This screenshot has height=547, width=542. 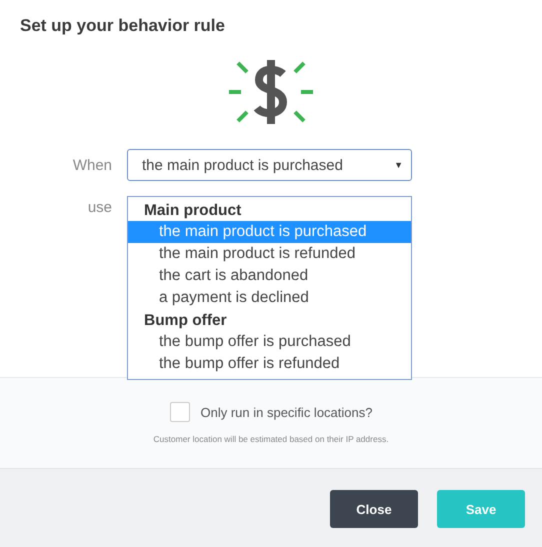 I want to click on trigger-select: the main product is purchased ▼, so click(x=269, y=165).